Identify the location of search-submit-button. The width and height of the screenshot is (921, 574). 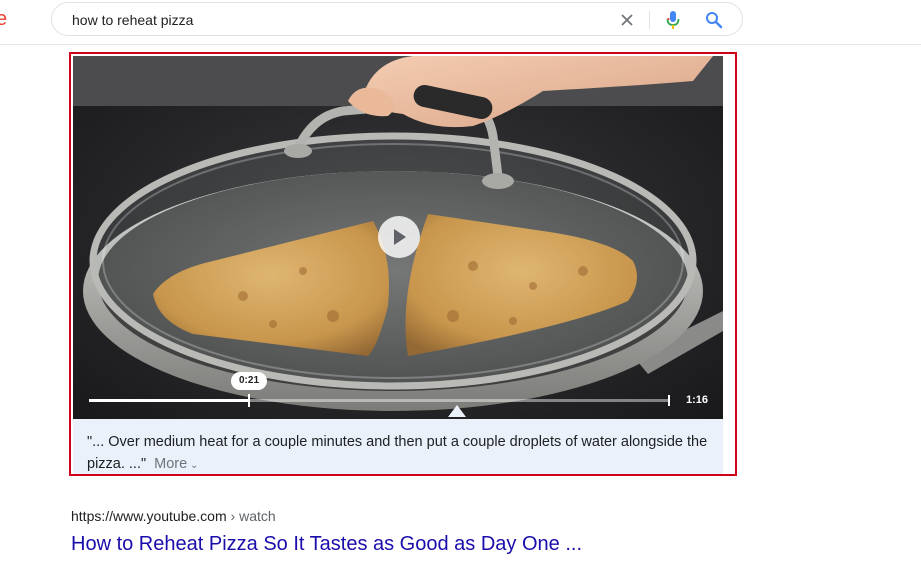
(714, 20).